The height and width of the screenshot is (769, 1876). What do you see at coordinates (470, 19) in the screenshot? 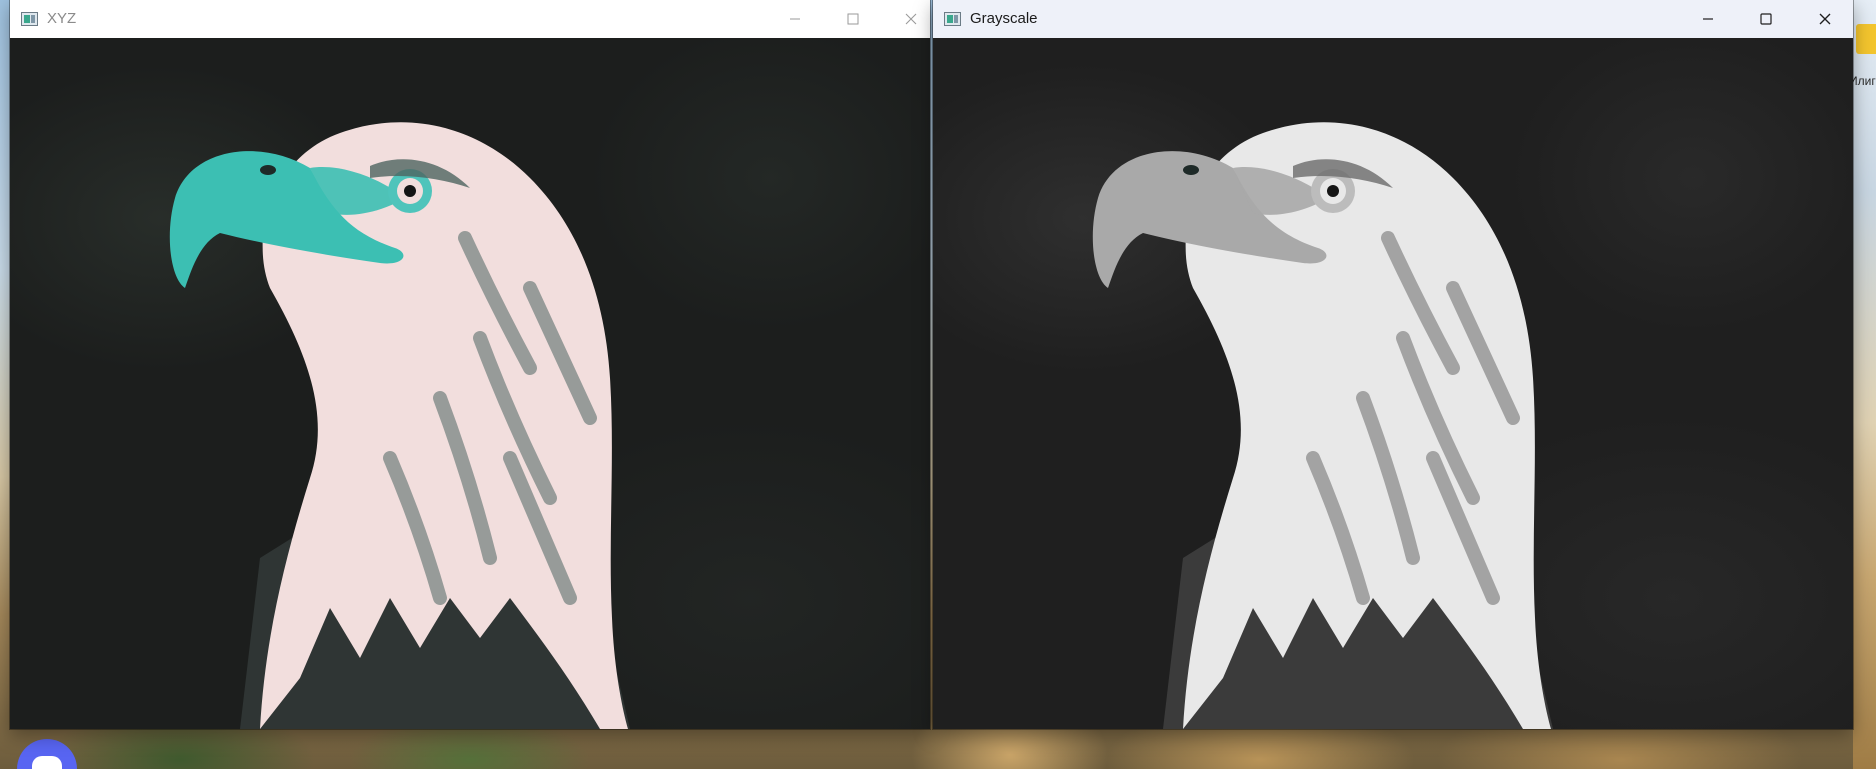
I see `window-titlebar: XYZ` at bounding box center [470, 19].